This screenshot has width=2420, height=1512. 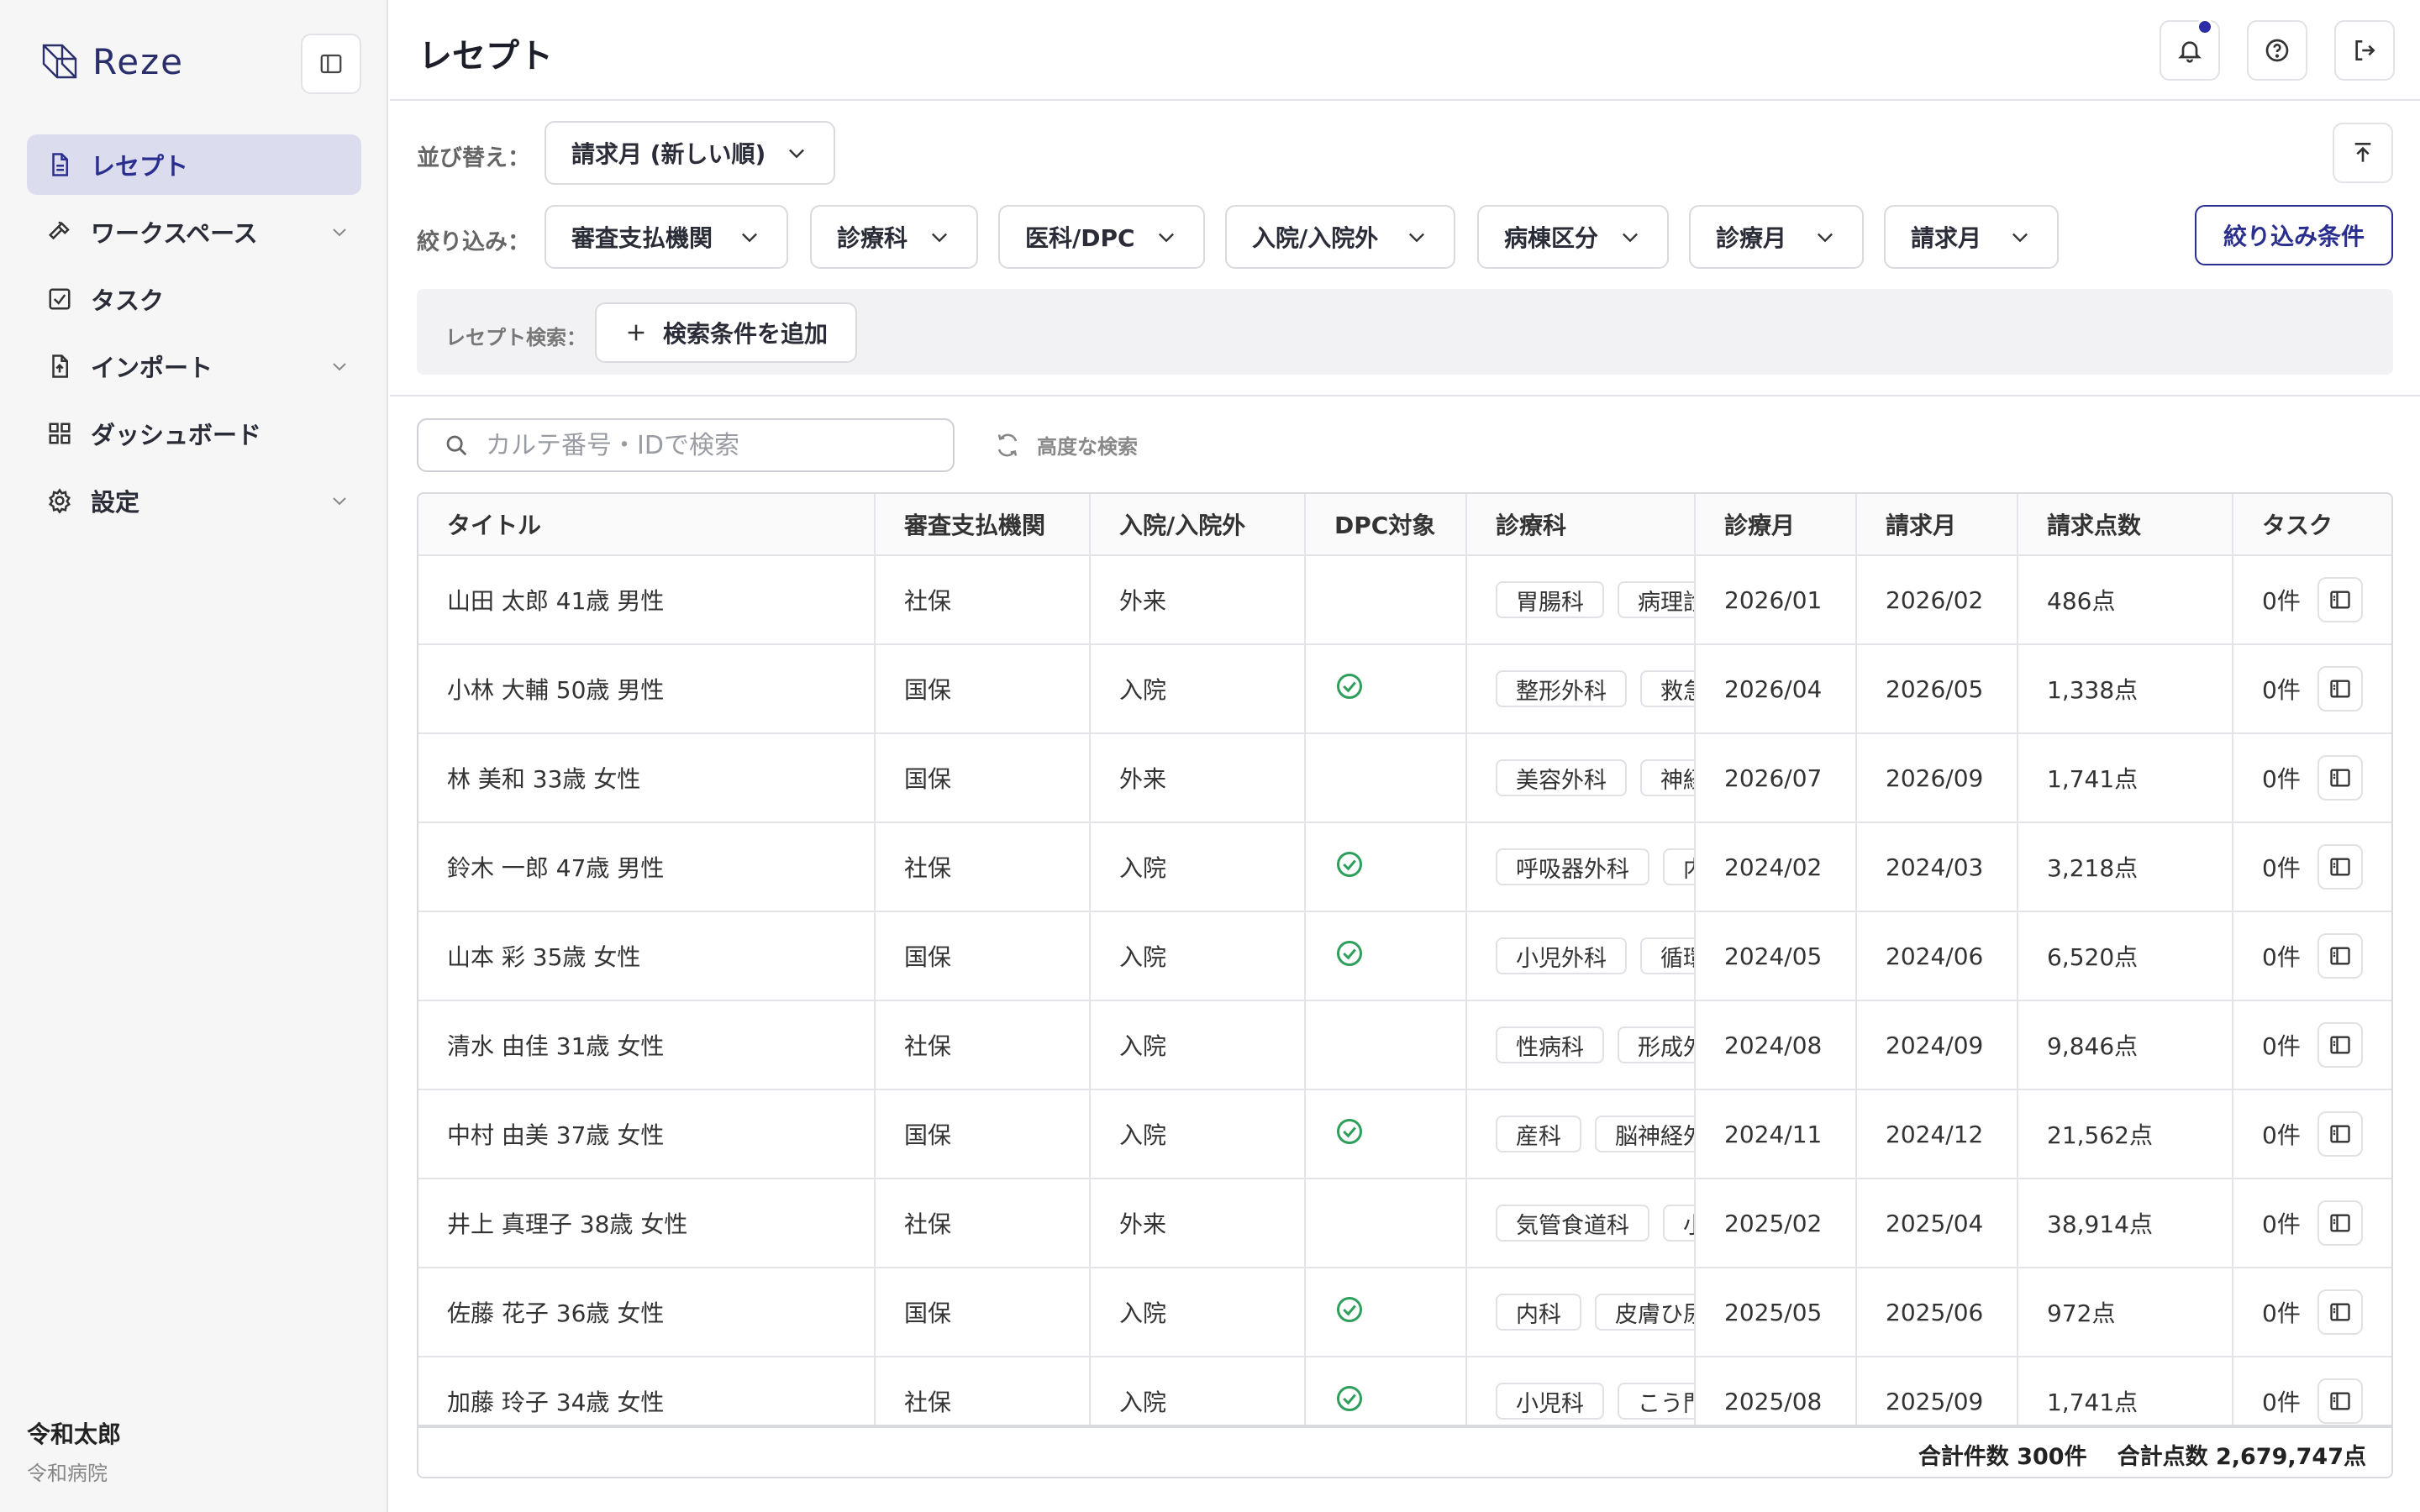 I want to click on cell-title-text: 小林 大輔 50歳 男性, so click(x=555, y=689).